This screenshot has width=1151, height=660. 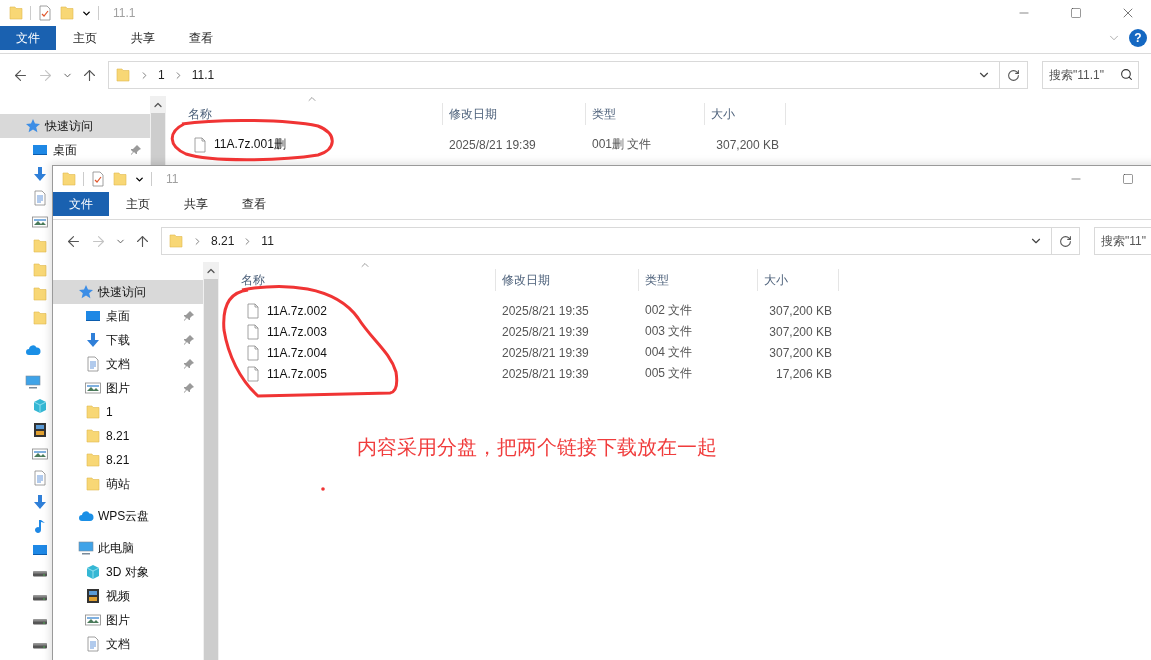 What do you see at coordinates (173, 179) in the screenshot?
I see `window-title: 11` at bounding box center [173, 179].